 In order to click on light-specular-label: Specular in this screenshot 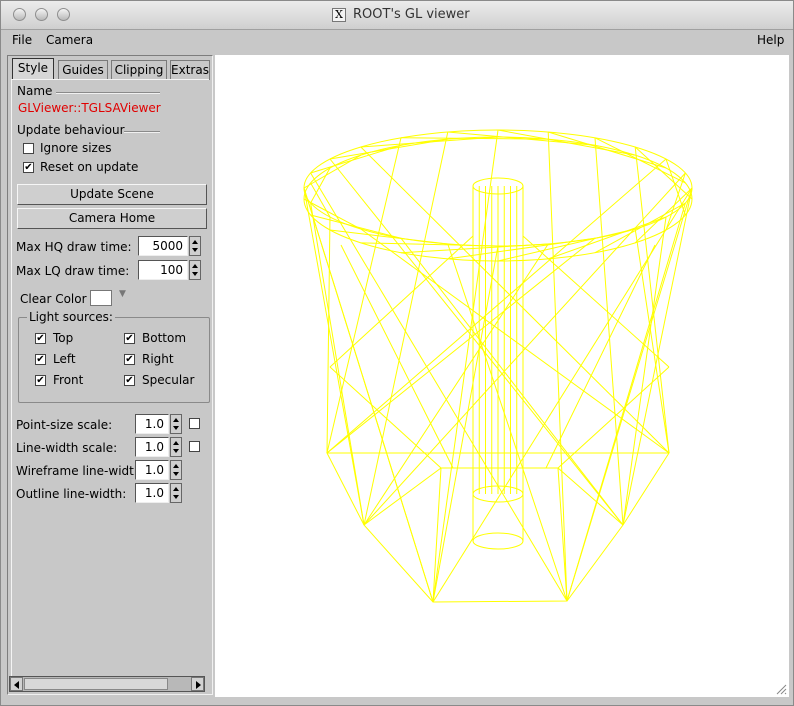, I will do `click(168, 380)`.